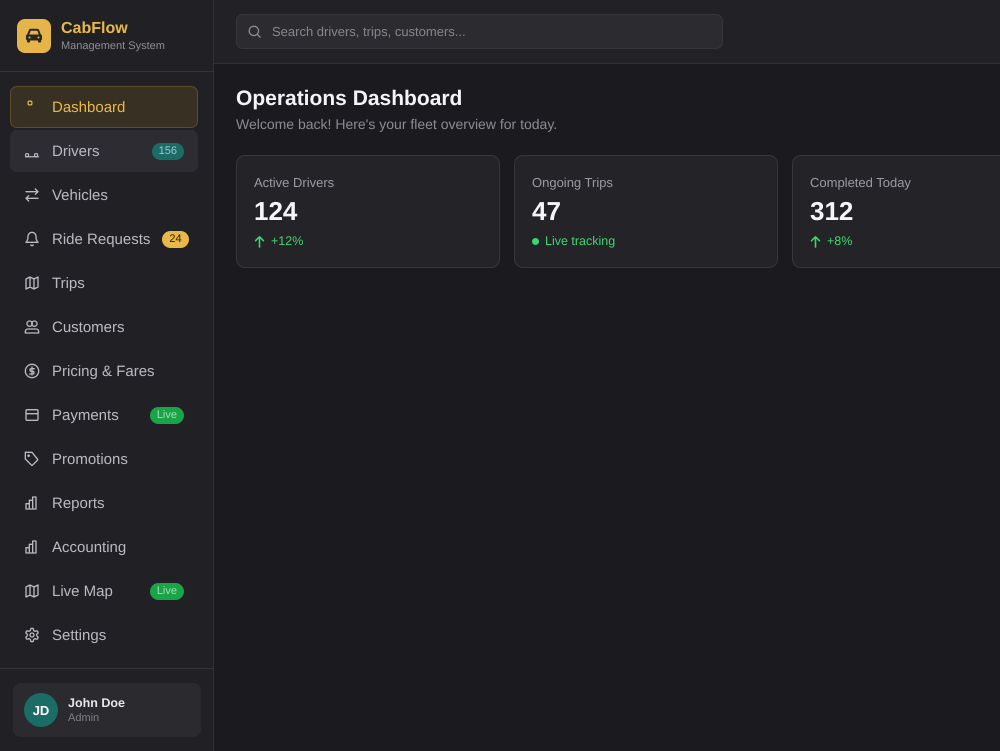 The image size is (1000, 751). Describe the element at coordinates (32, 327) in the screenshot. I see `users-icon` at that location.